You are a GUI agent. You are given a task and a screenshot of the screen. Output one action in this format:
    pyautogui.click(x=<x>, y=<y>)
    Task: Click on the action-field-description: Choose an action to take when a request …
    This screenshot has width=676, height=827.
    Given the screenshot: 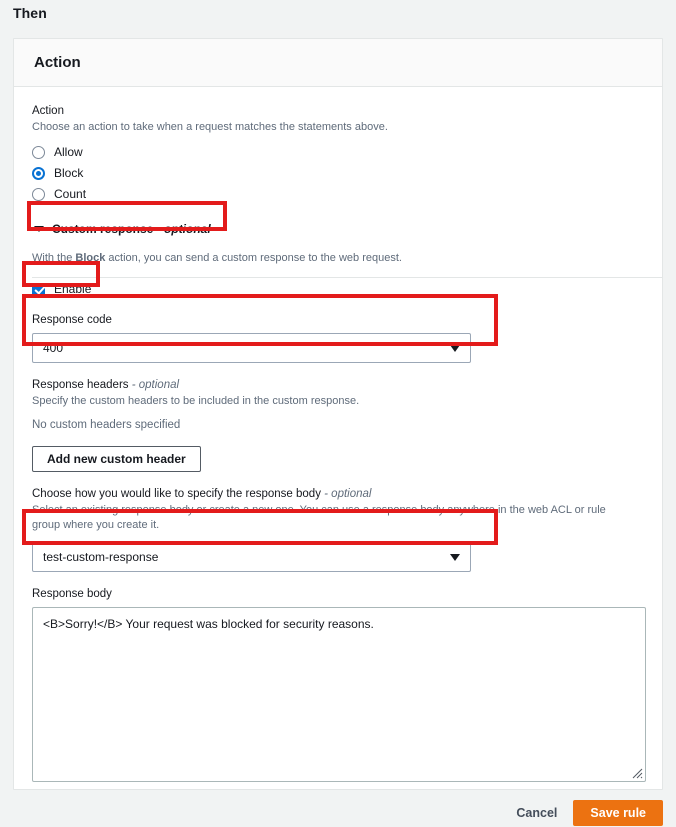 What is the action you would take?
    pyautogui.click(x=210, y=127)
    